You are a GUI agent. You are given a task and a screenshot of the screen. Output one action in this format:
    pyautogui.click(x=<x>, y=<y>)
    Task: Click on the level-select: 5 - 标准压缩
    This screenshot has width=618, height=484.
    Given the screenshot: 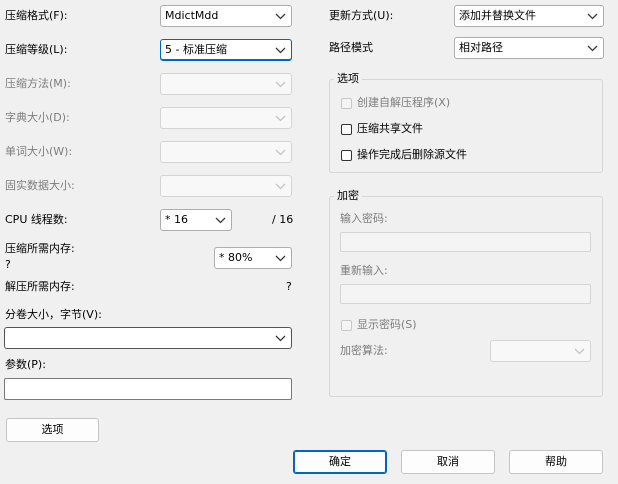 What is the action you would take?
    pyautogui.click(x=226, y=50)
    